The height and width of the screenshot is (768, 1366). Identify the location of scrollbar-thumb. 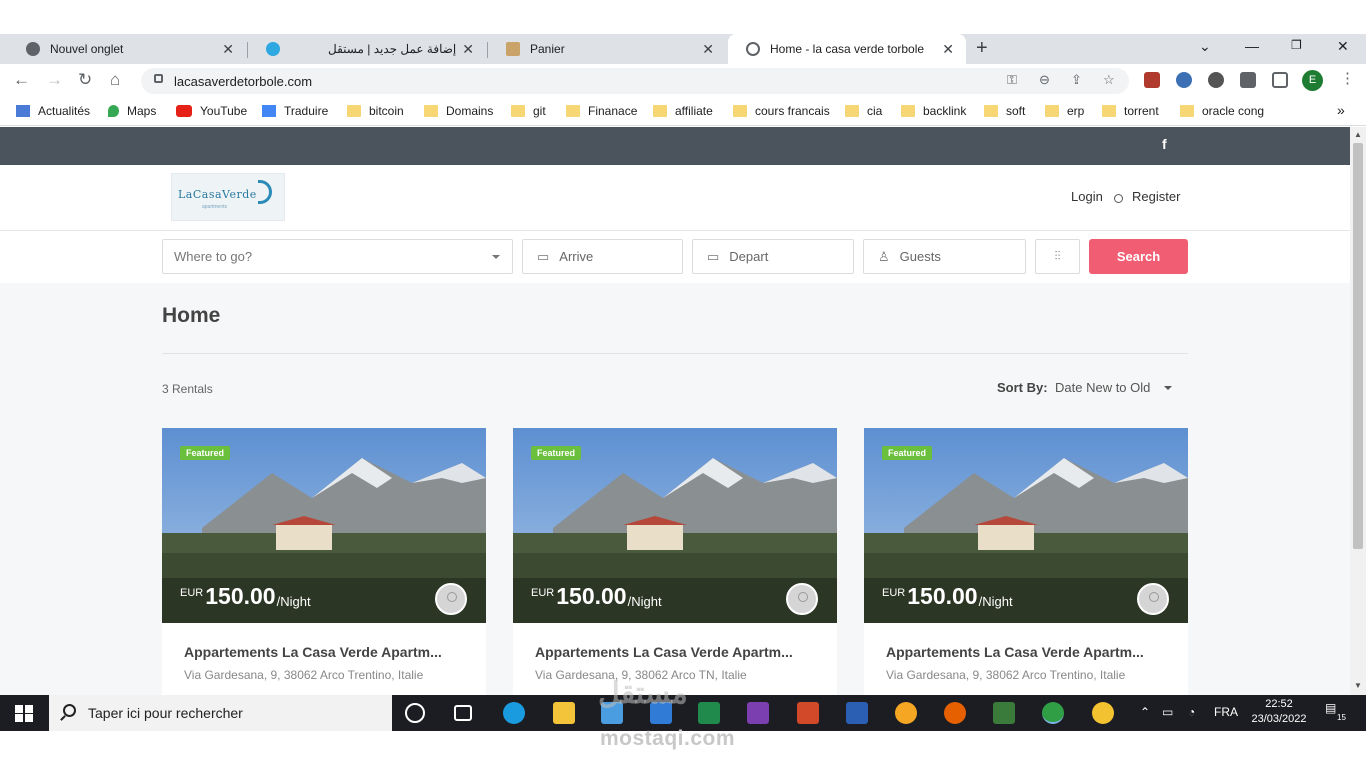
(1358, 346).